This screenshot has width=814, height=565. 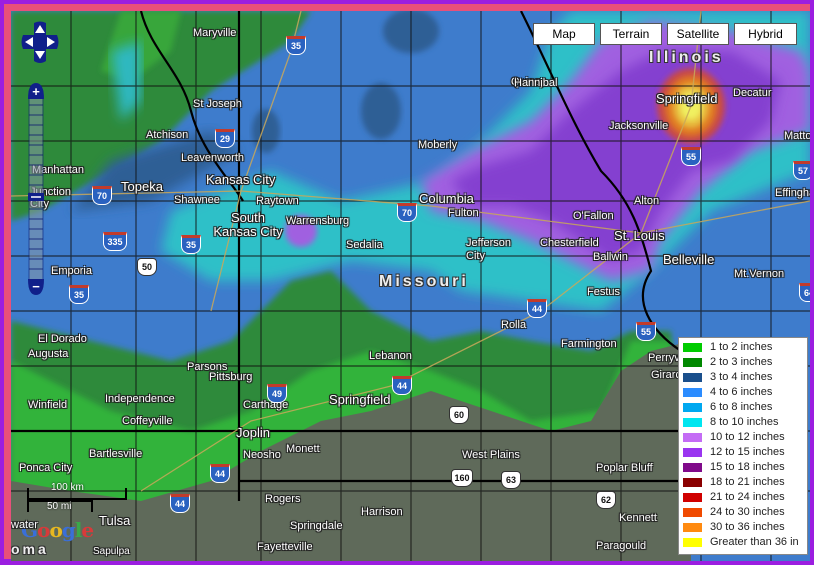 I want to click on city-label: Ponca City, so click(x=46, y=468).